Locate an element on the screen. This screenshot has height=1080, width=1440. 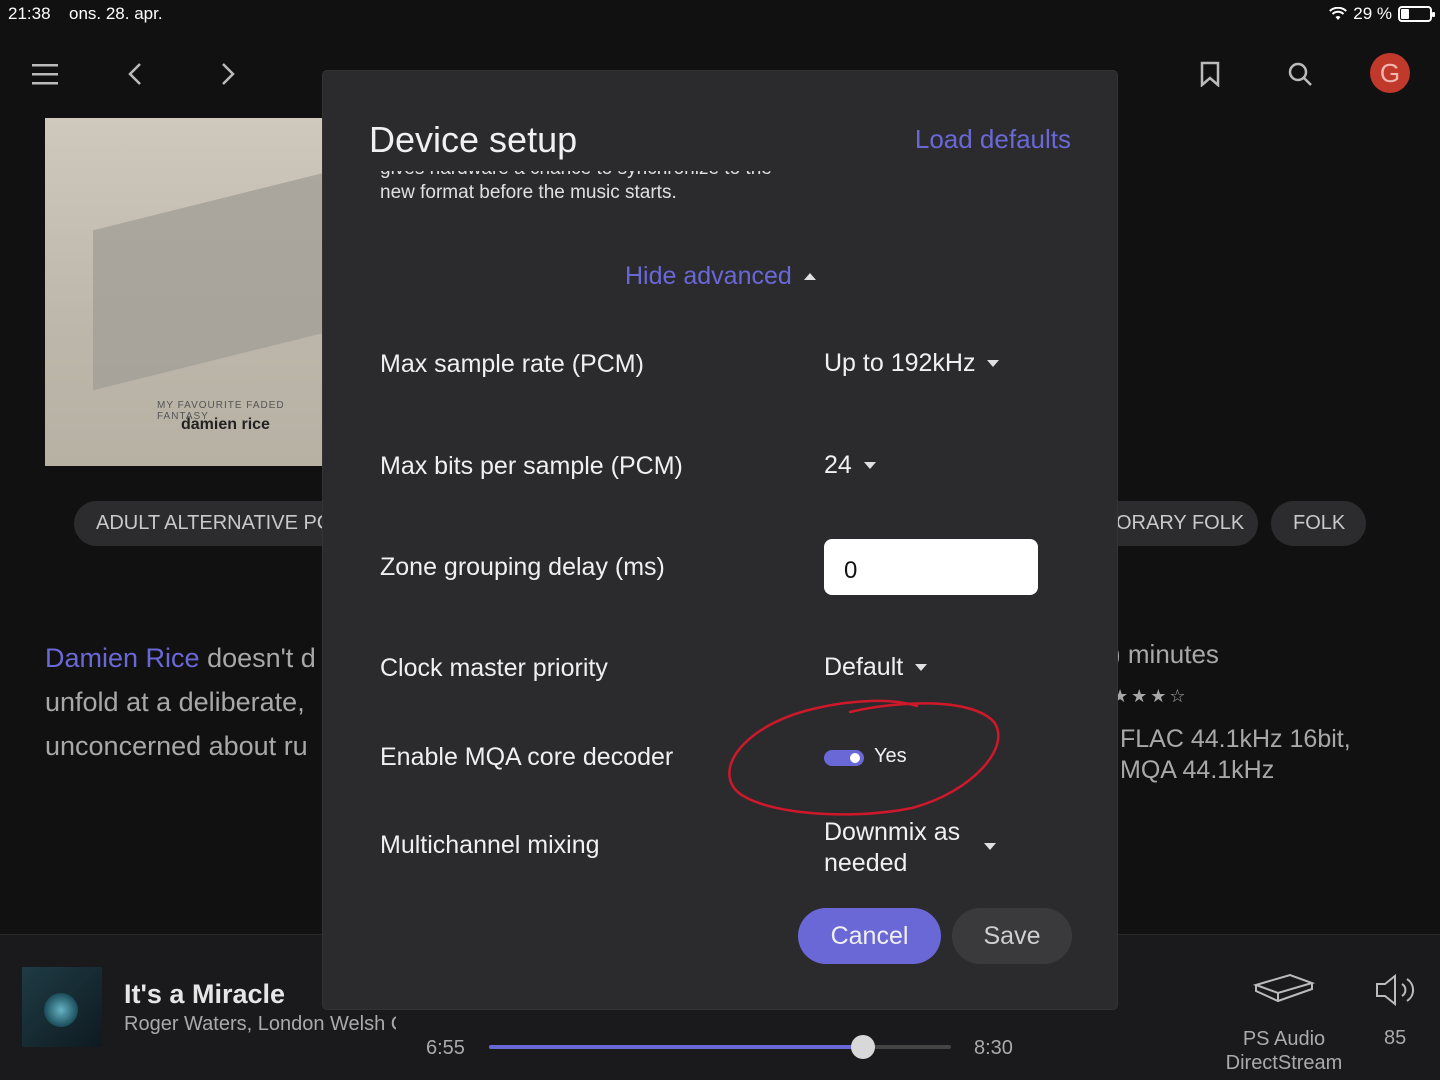
cancel-button: Cancel is located at coordinates (869, 936).